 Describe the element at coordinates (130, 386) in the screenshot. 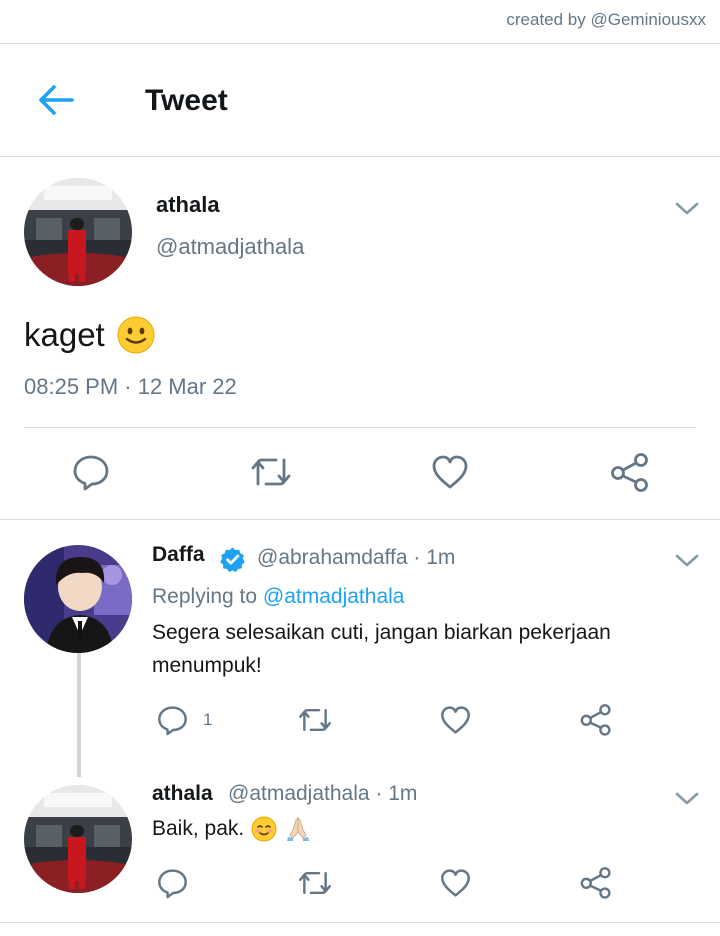

I see `tweet-timestamp: 08:25 PM · 12 Mar 22` at that location.